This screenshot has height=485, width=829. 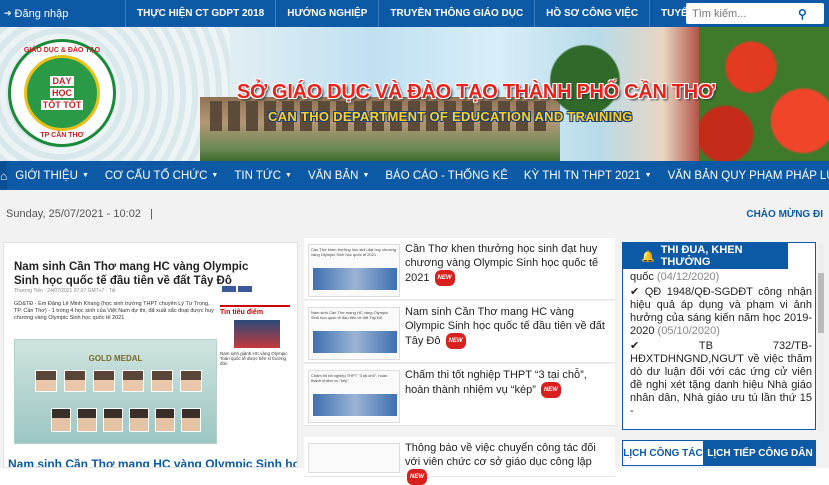 I want to click on top-link-truyen-thong: TRUYỀN THÔNG GIÁO DỤC, so click(x=456, y=13).